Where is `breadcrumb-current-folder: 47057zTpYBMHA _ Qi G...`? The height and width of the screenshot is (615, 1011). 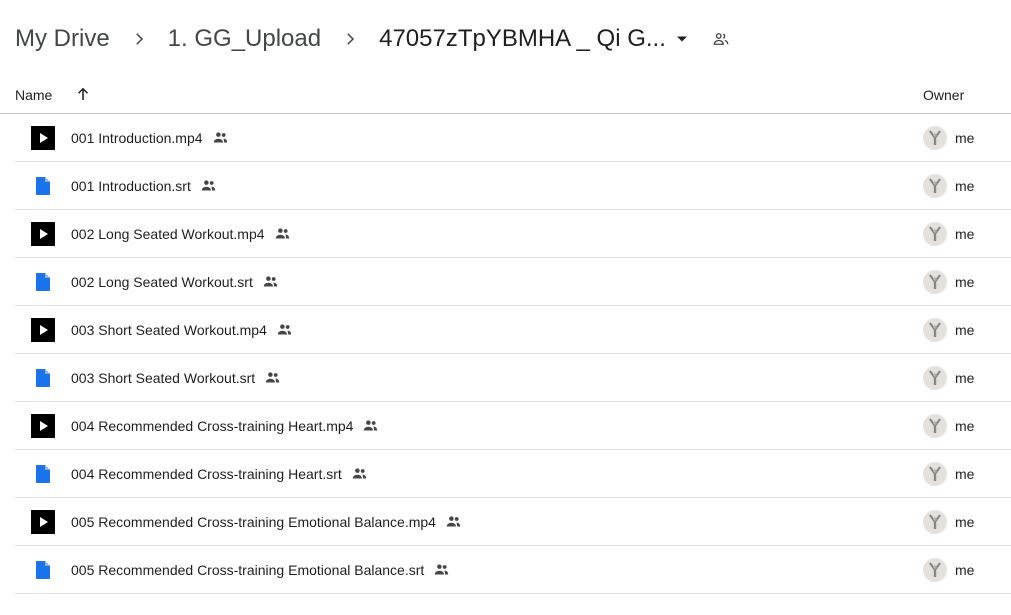
breadcrumb-current-folder: 47057zTpYBMHA _ Qi G... is located at coordinates (522, 39).